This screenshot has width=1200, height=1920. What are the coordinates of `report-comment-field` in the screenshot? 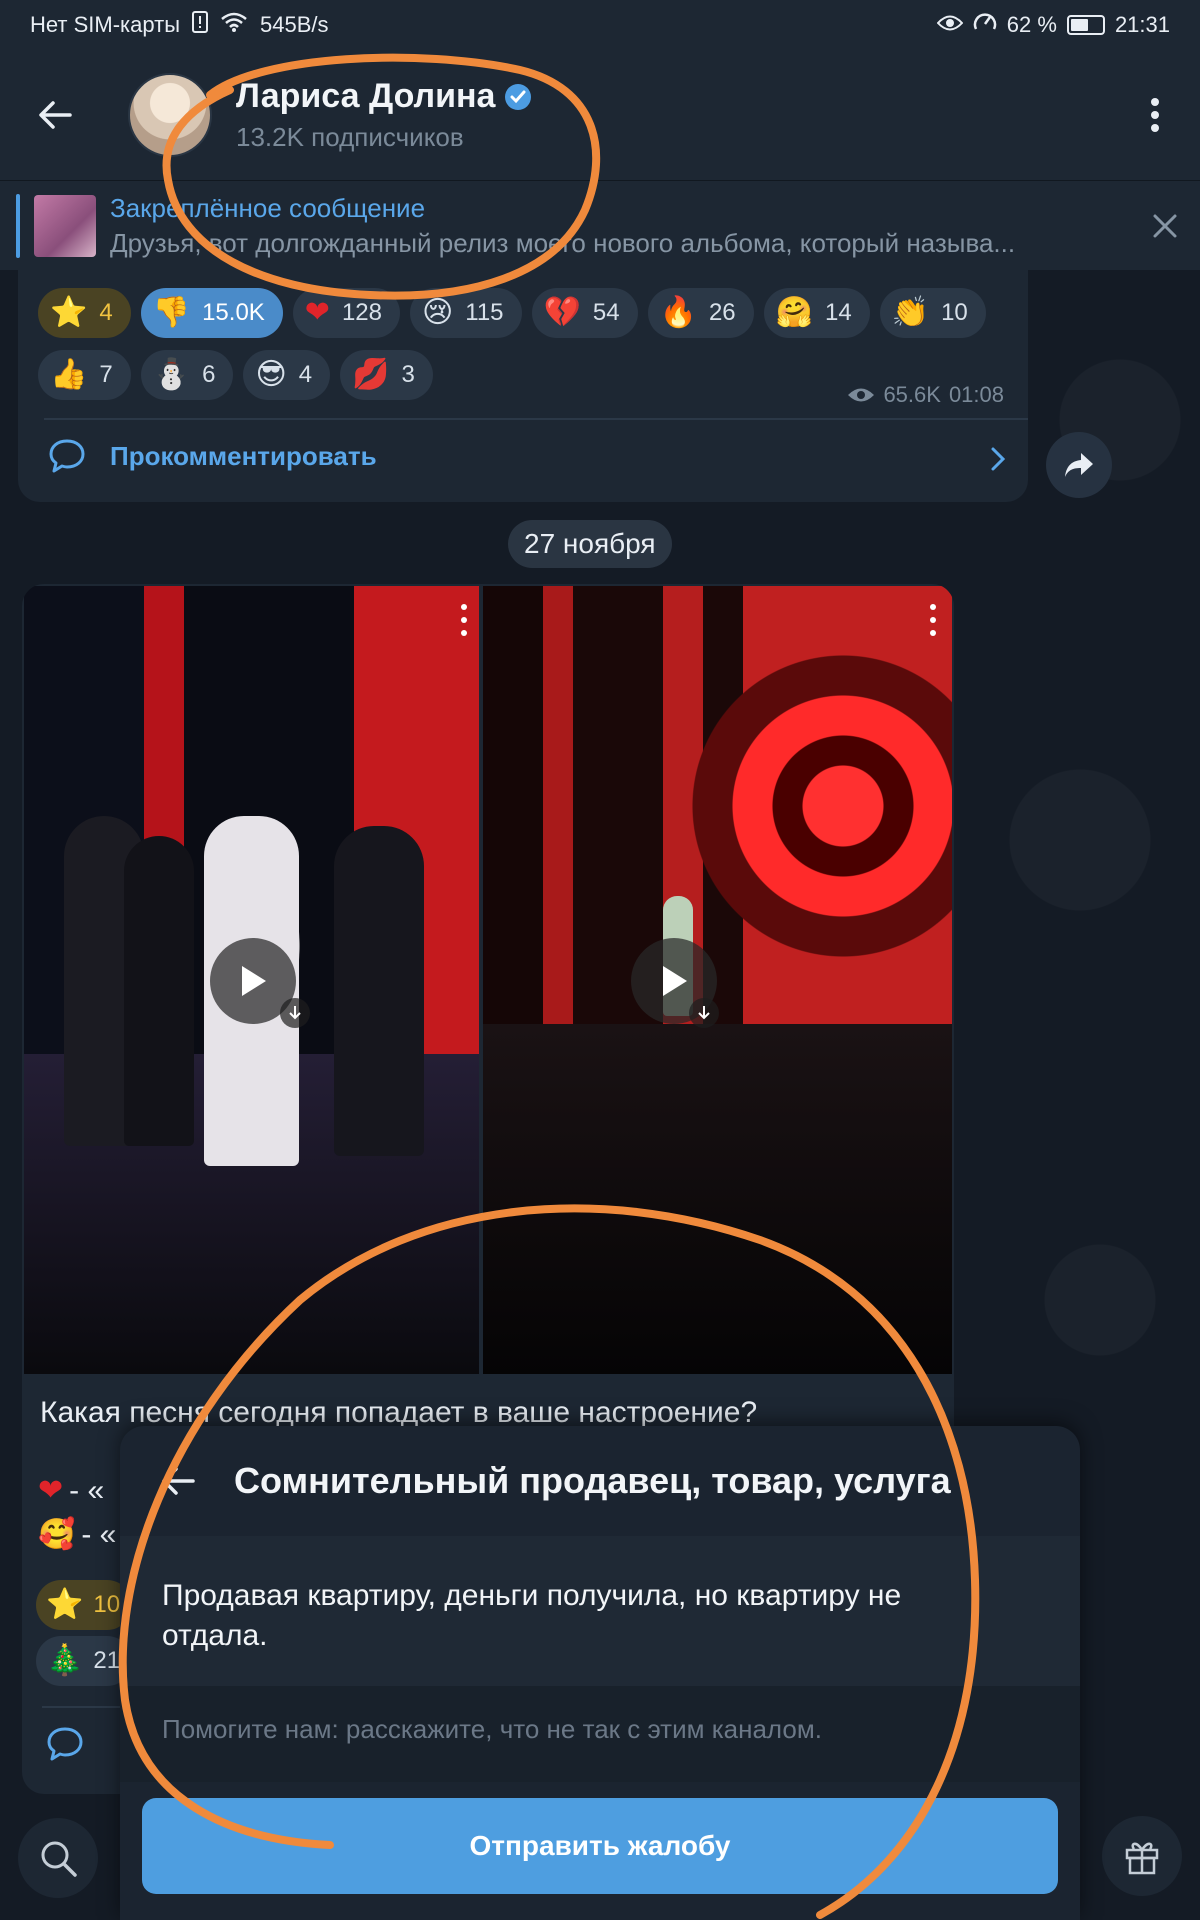 It's located at (600, 1734).